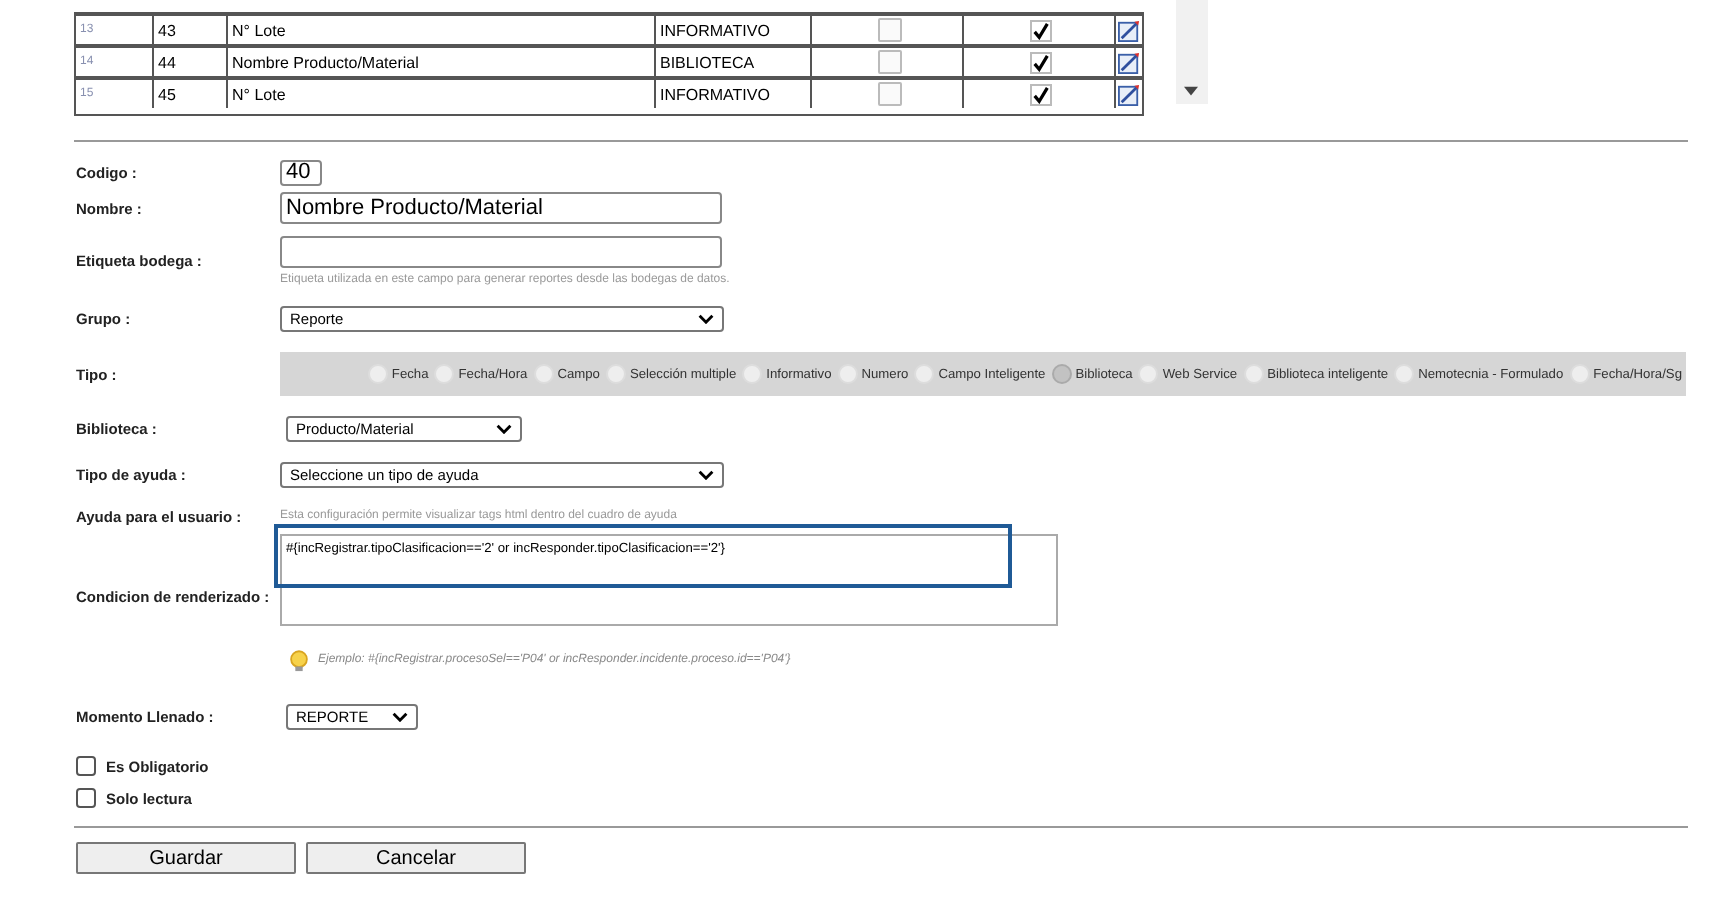 This screenshot has height=904, width=1730. I want to click on table-cell: 44, so click(189, 62).